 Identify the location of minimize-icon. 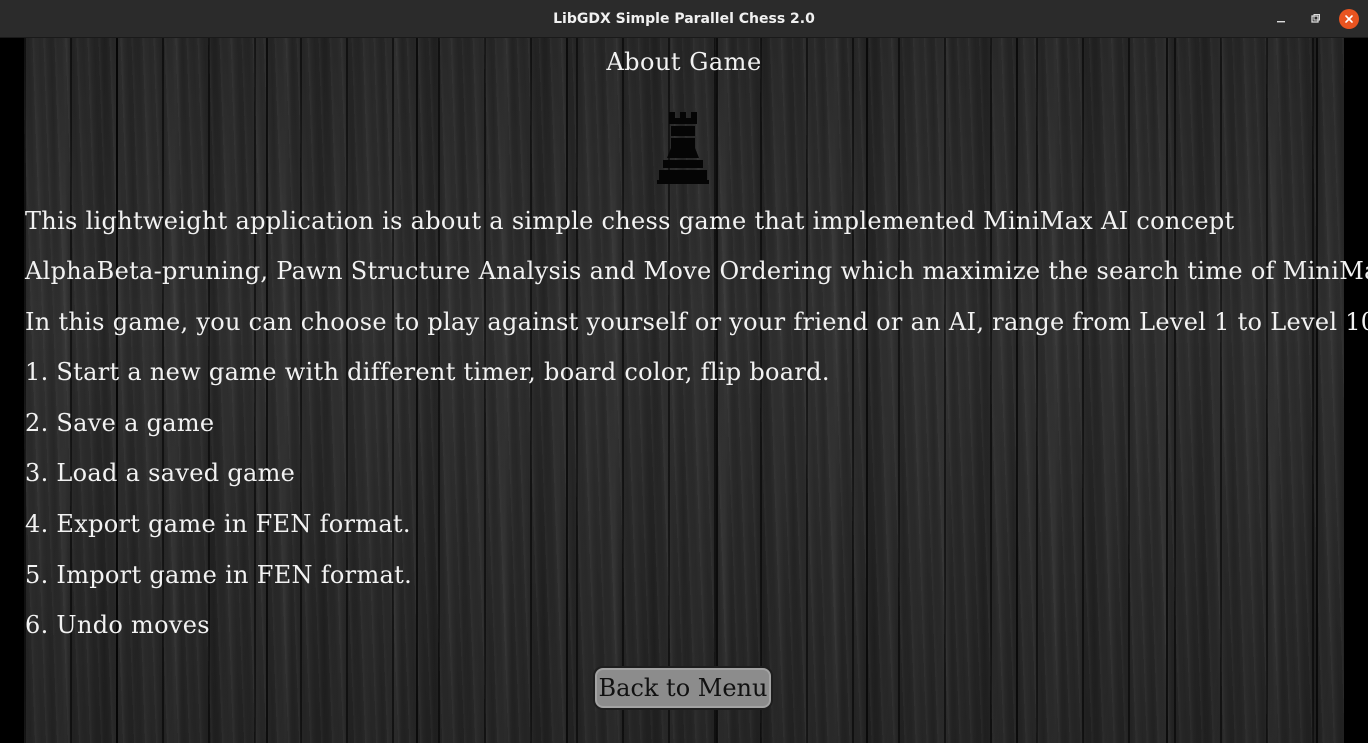
(1281, 19).